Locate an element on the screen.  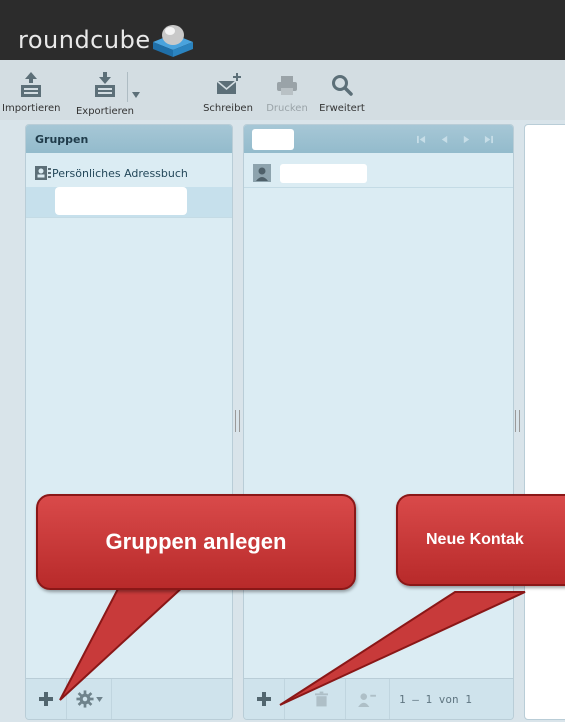
contacts-splitter is located at coordinates (517, 421).